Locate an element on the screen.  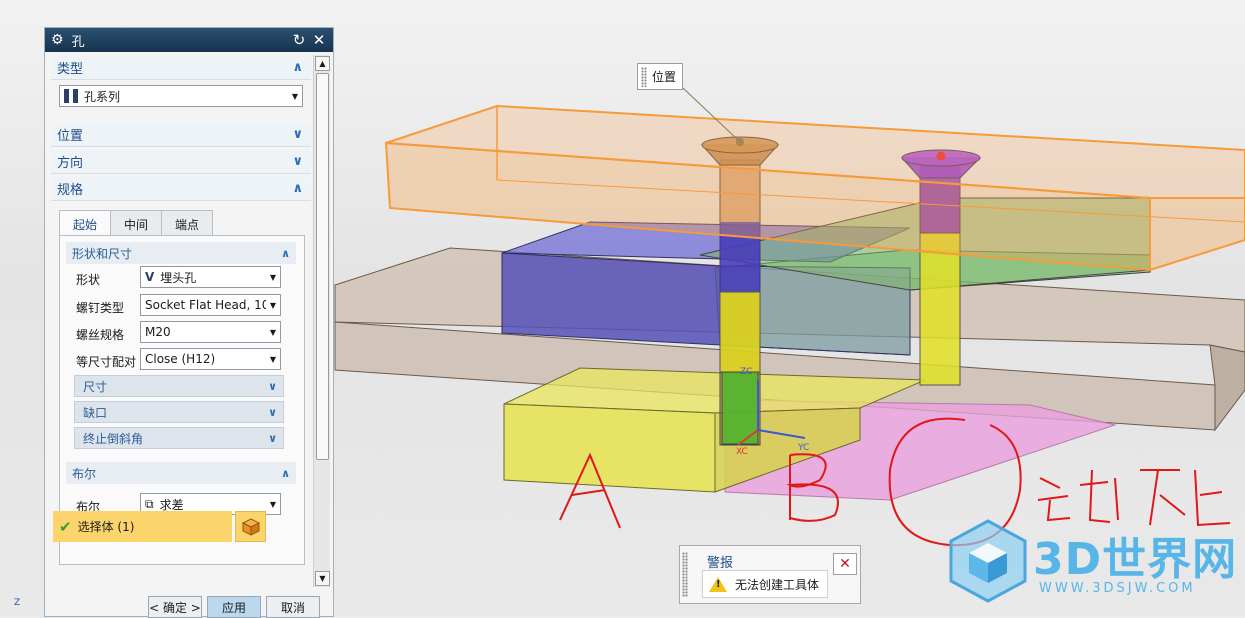
watermark-brand: 3D世界网 is located at coordinates (1135, 559).